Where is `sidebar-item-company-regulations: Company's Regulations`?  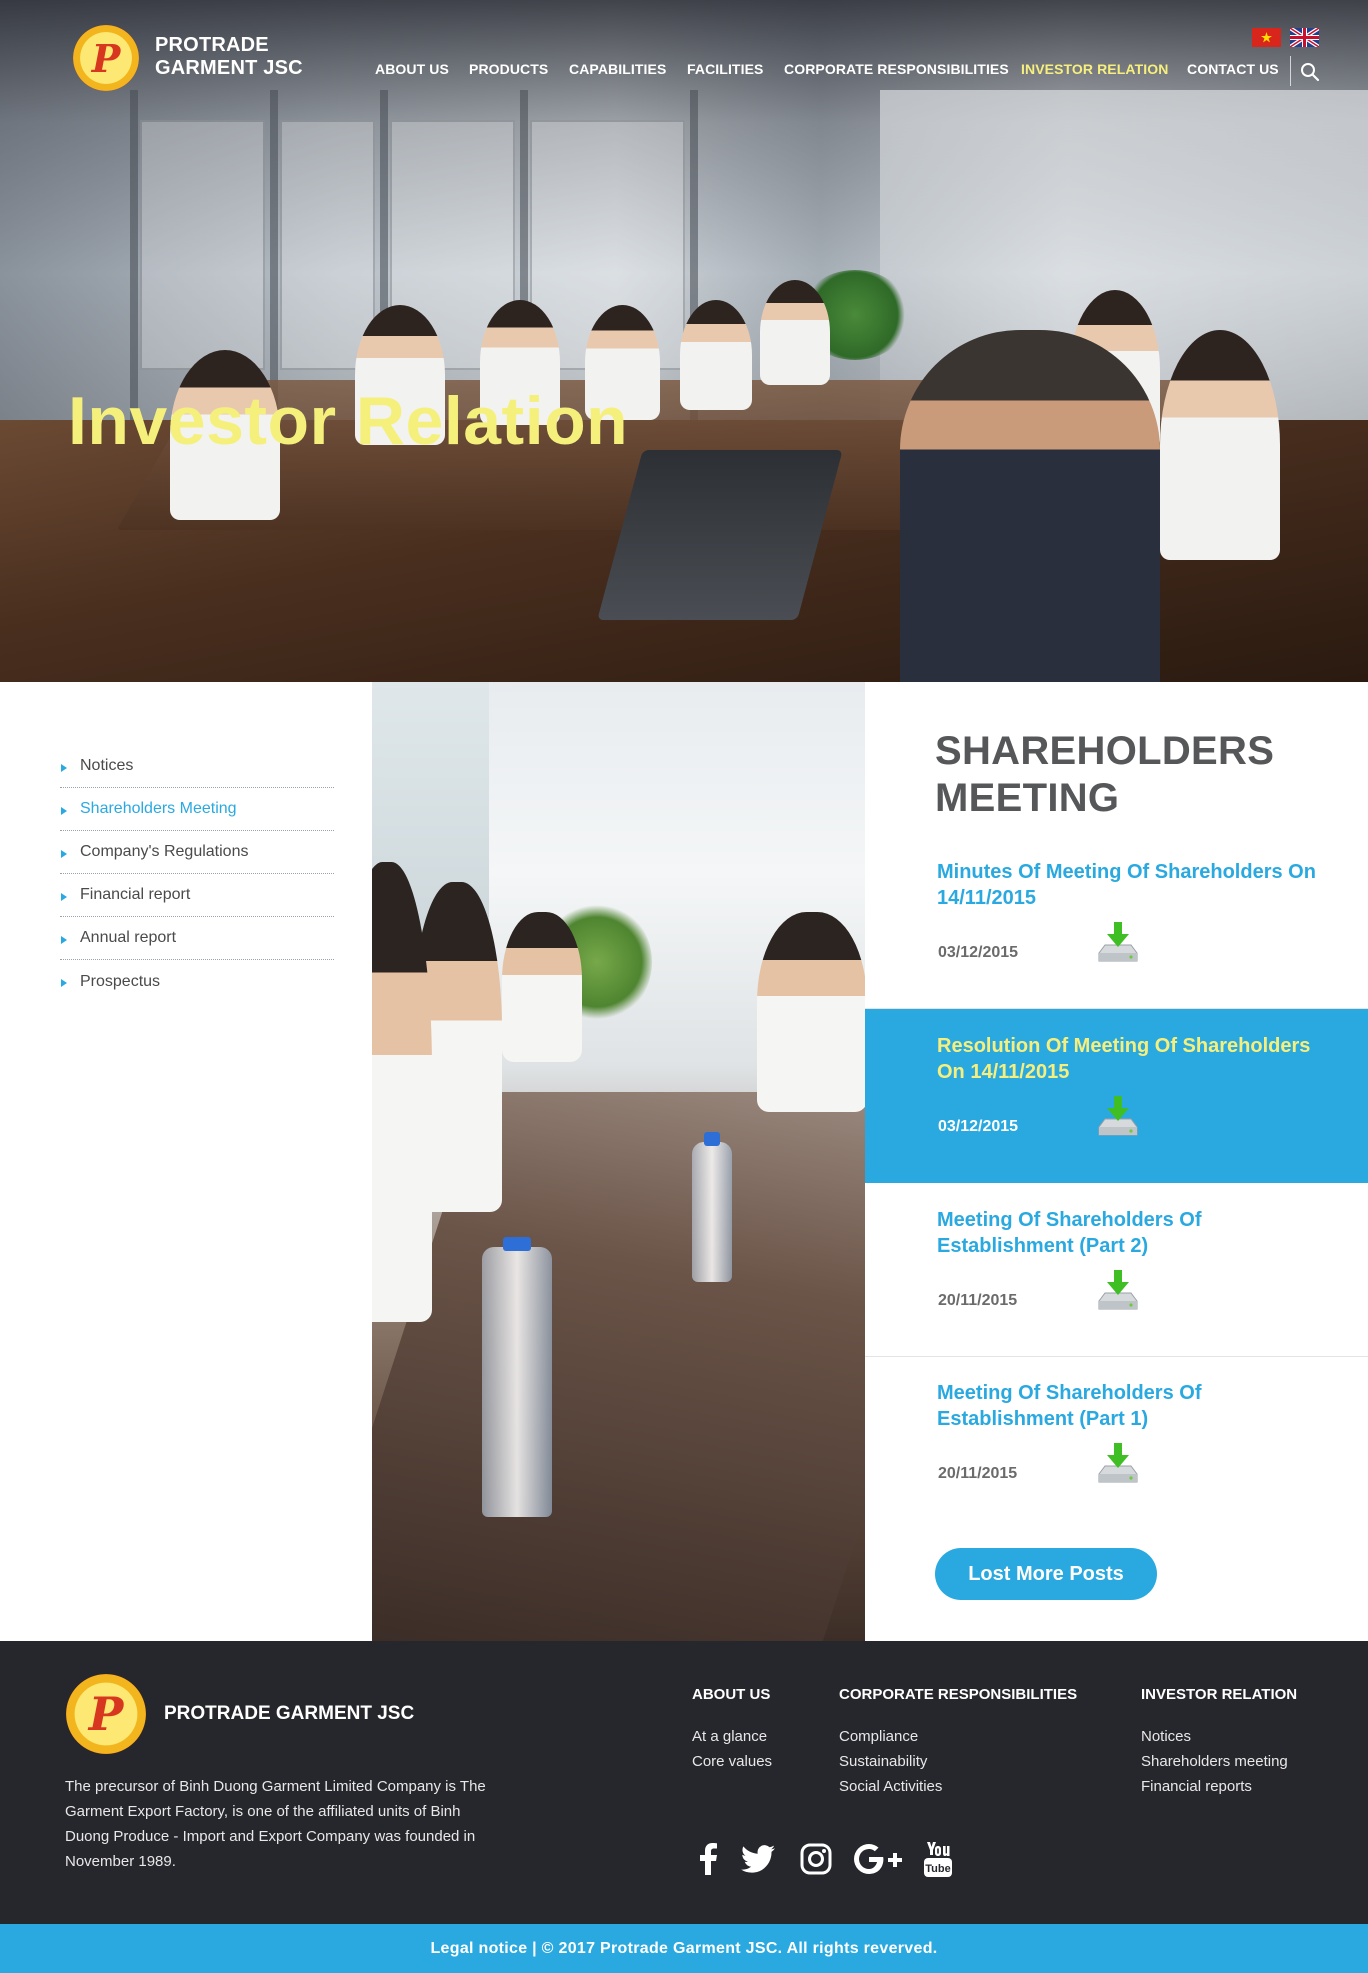 sidebar-item-company-regulations: Company's Regulations is located at coordinates (197, 852).